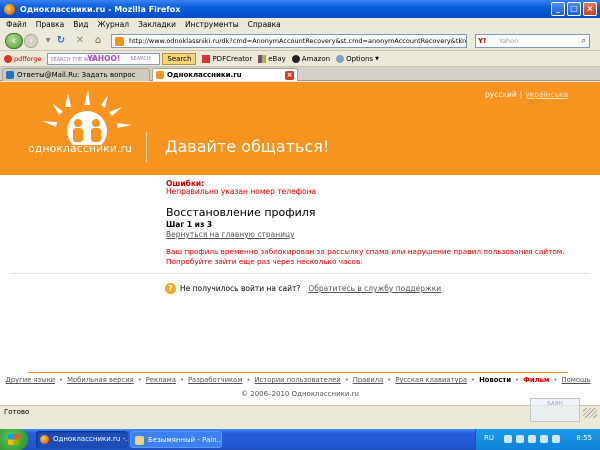  What do you see at coordinates (300, 273) in the screenshot?
I see `divider` at bounding box center [300, 273].